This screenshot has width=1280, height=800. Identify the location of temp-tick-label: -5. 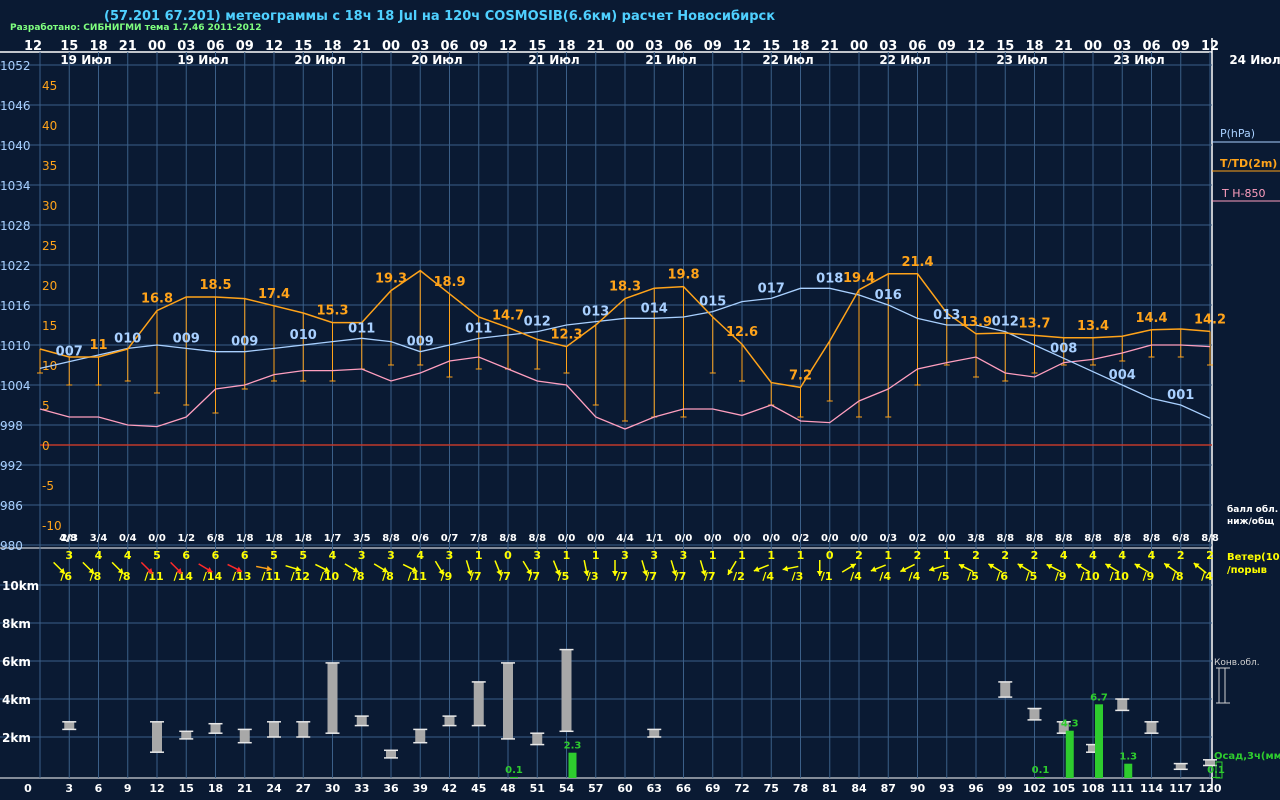
(48, 486).